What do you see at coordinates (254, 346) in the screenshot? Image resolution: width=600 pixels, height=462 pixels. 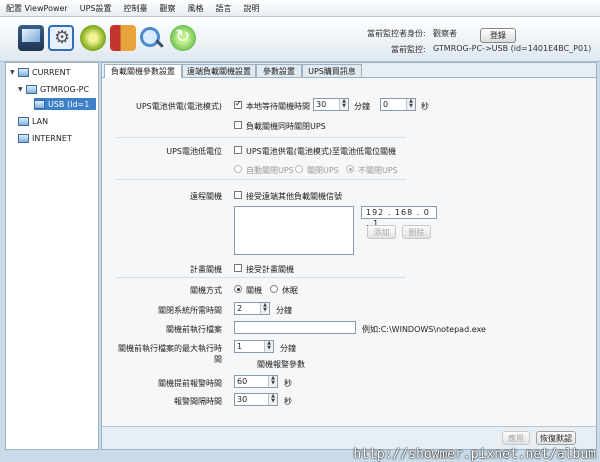 I see `pre-file-max-time-stepper: 1 ▲ ▼` at bounding box center [254, 346].